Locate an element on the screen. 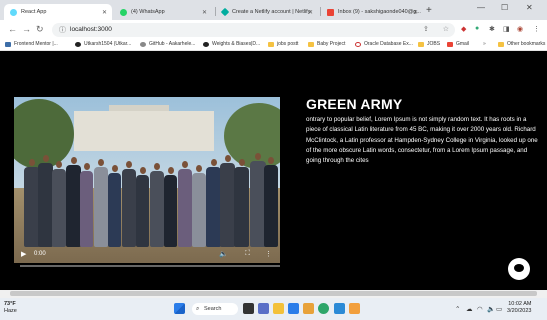  bookmark-star-icon: ☆ is located at coordinates (446, 29).